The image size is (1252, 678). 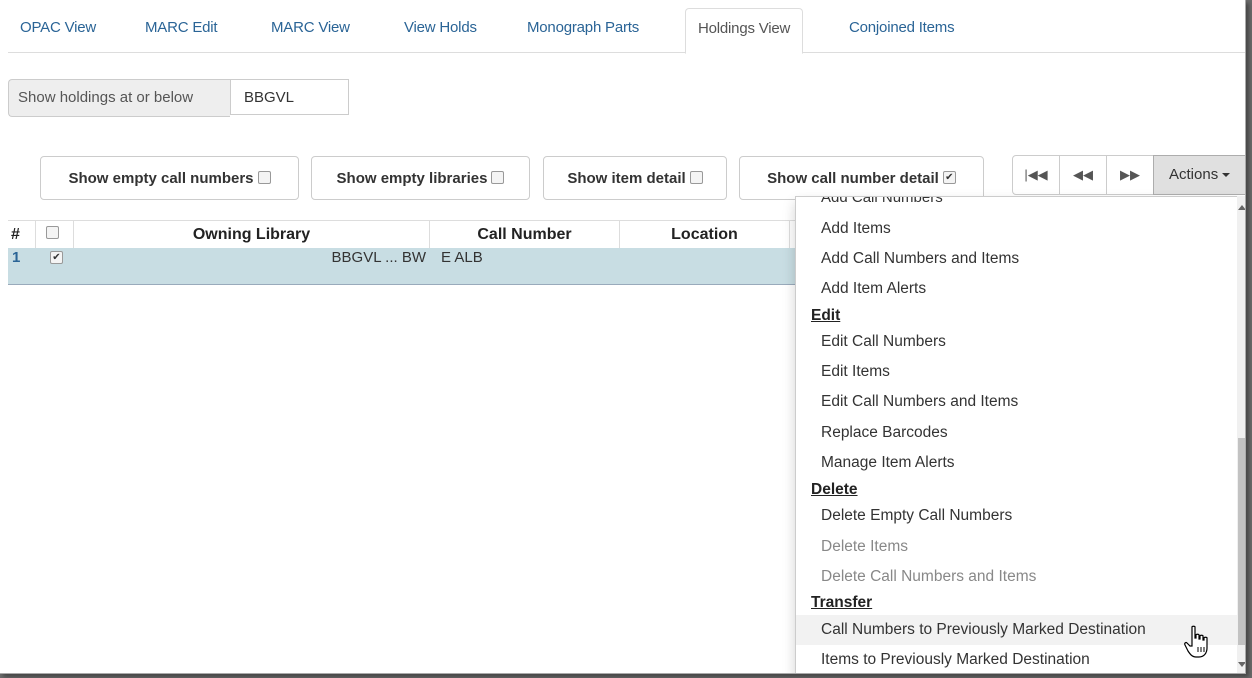 I want to click on scroll-down-arrow-icon, so click(x=1241, y=664).